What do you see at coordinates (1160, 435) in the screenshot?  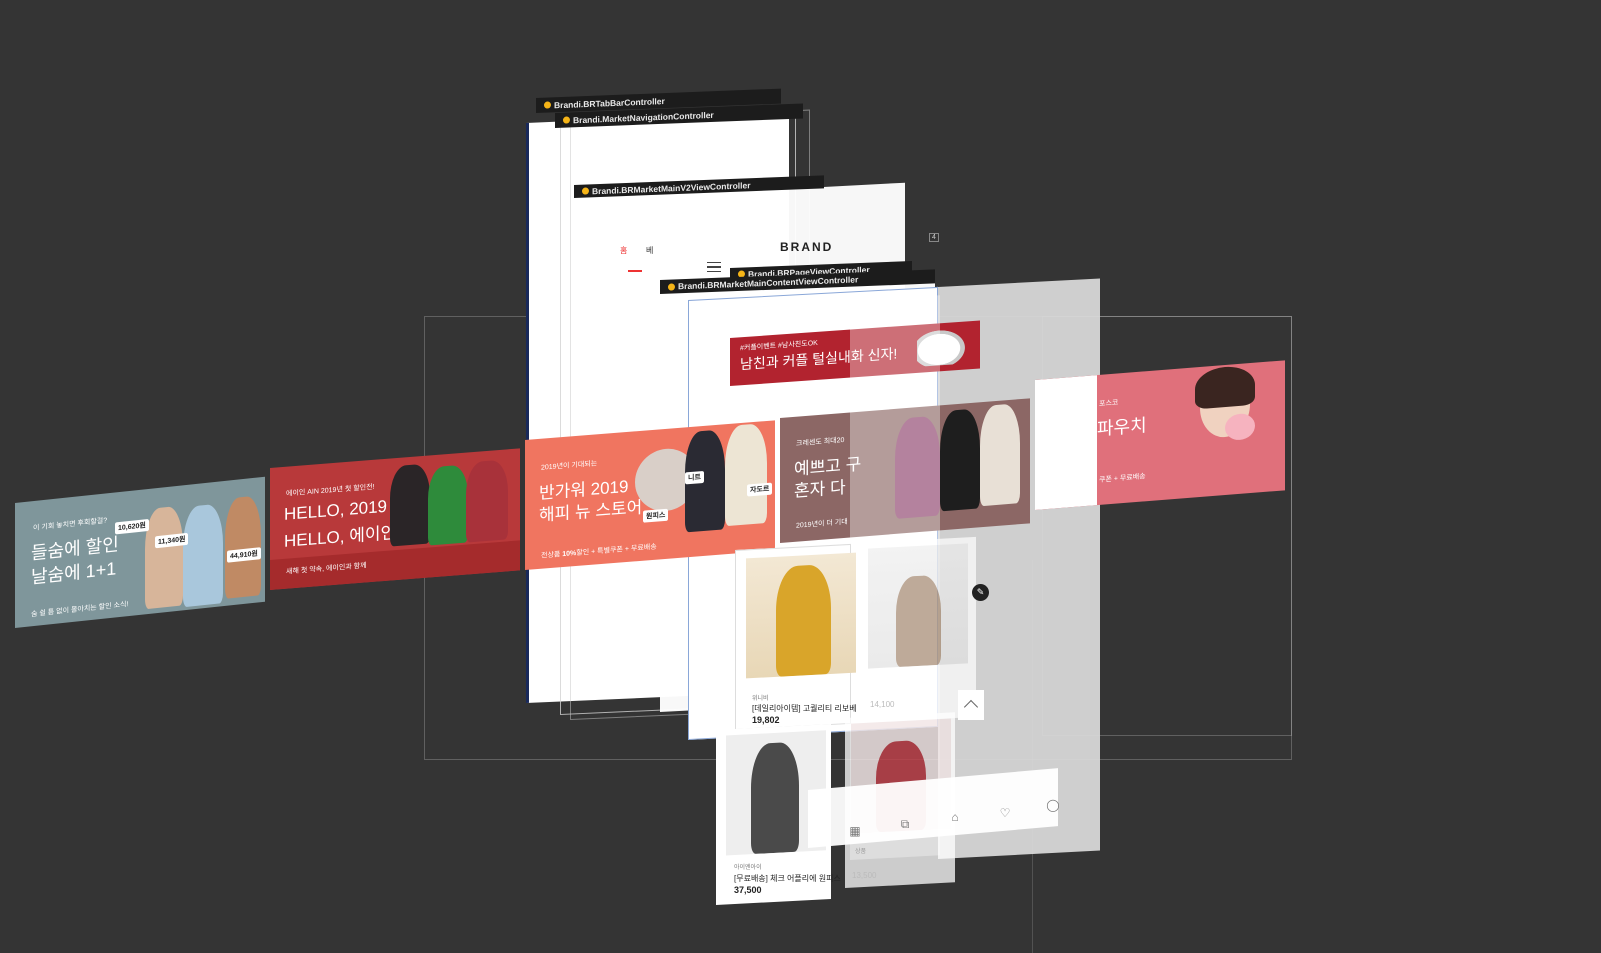 I see `promo-banner-5: 포스코 파우치 쿠폰 + 무료배송` at bounding box center [1160, 435].